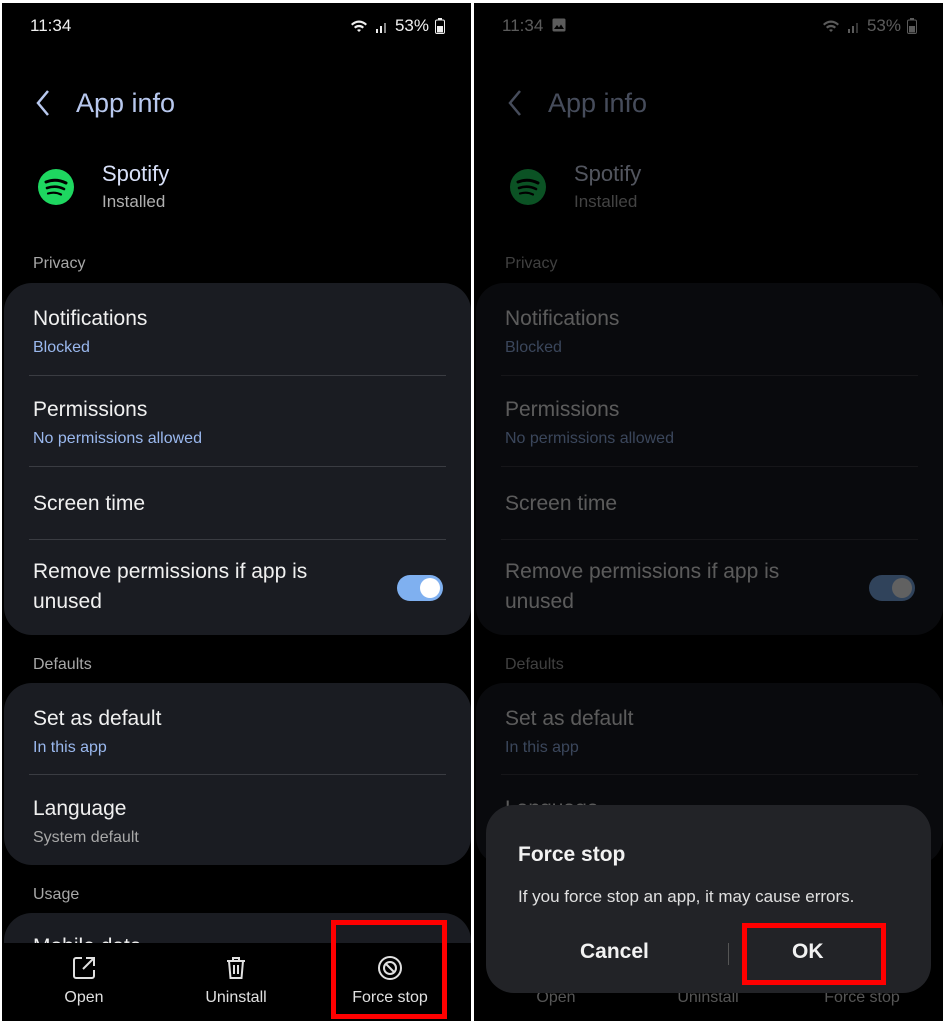 The image size is (946, 1024). What do you see at coordinates (97, 718) in the screenshot?
I see `set-as-default-title: Set as default` at bounding box center [97, 718].